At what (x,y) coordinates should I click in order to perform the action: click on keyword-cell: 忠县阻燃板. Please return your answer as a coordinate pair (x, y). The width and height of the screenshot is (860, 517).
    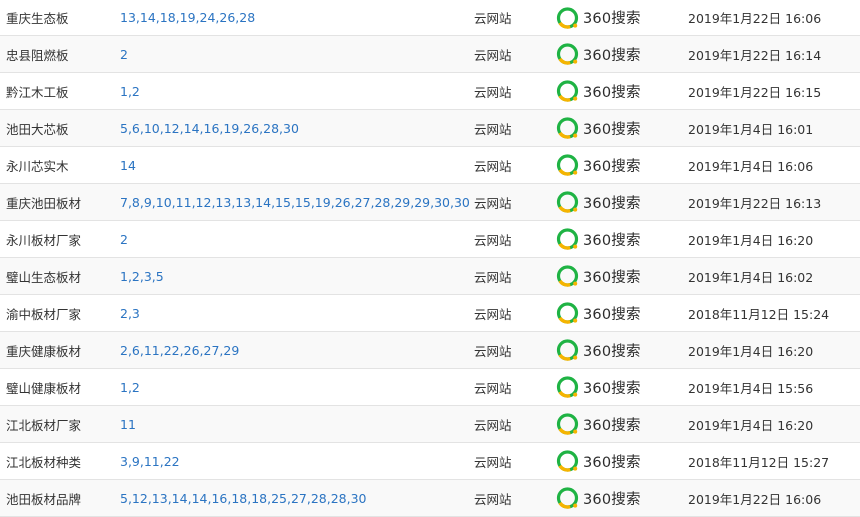
    Looking at the image, I should click on (37, 55).